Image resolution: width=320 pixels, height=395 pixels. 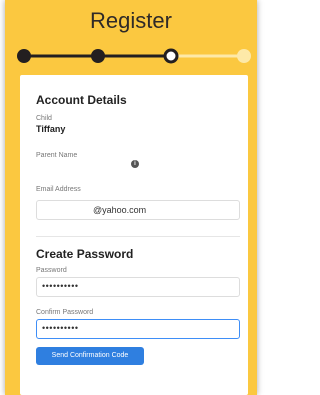 I want to click on email-label: Email Address, so click(x=58, y=189).